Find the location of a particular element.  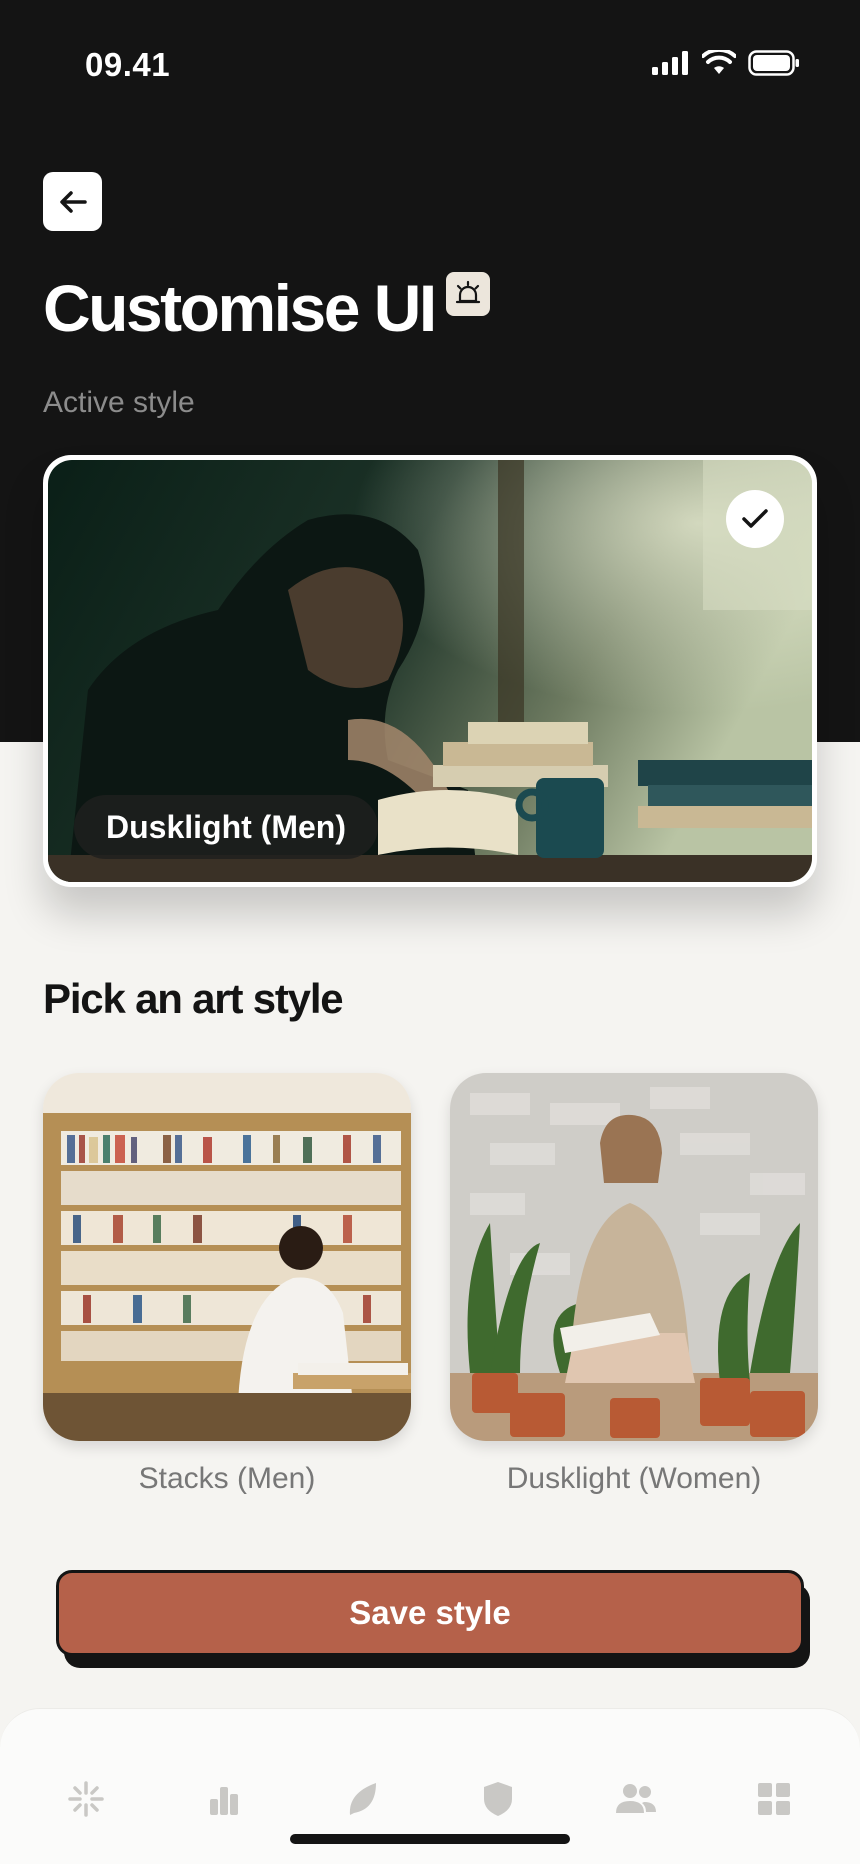

style-option-label: Dusklight (Women) is located at coordinates (634, 1478).